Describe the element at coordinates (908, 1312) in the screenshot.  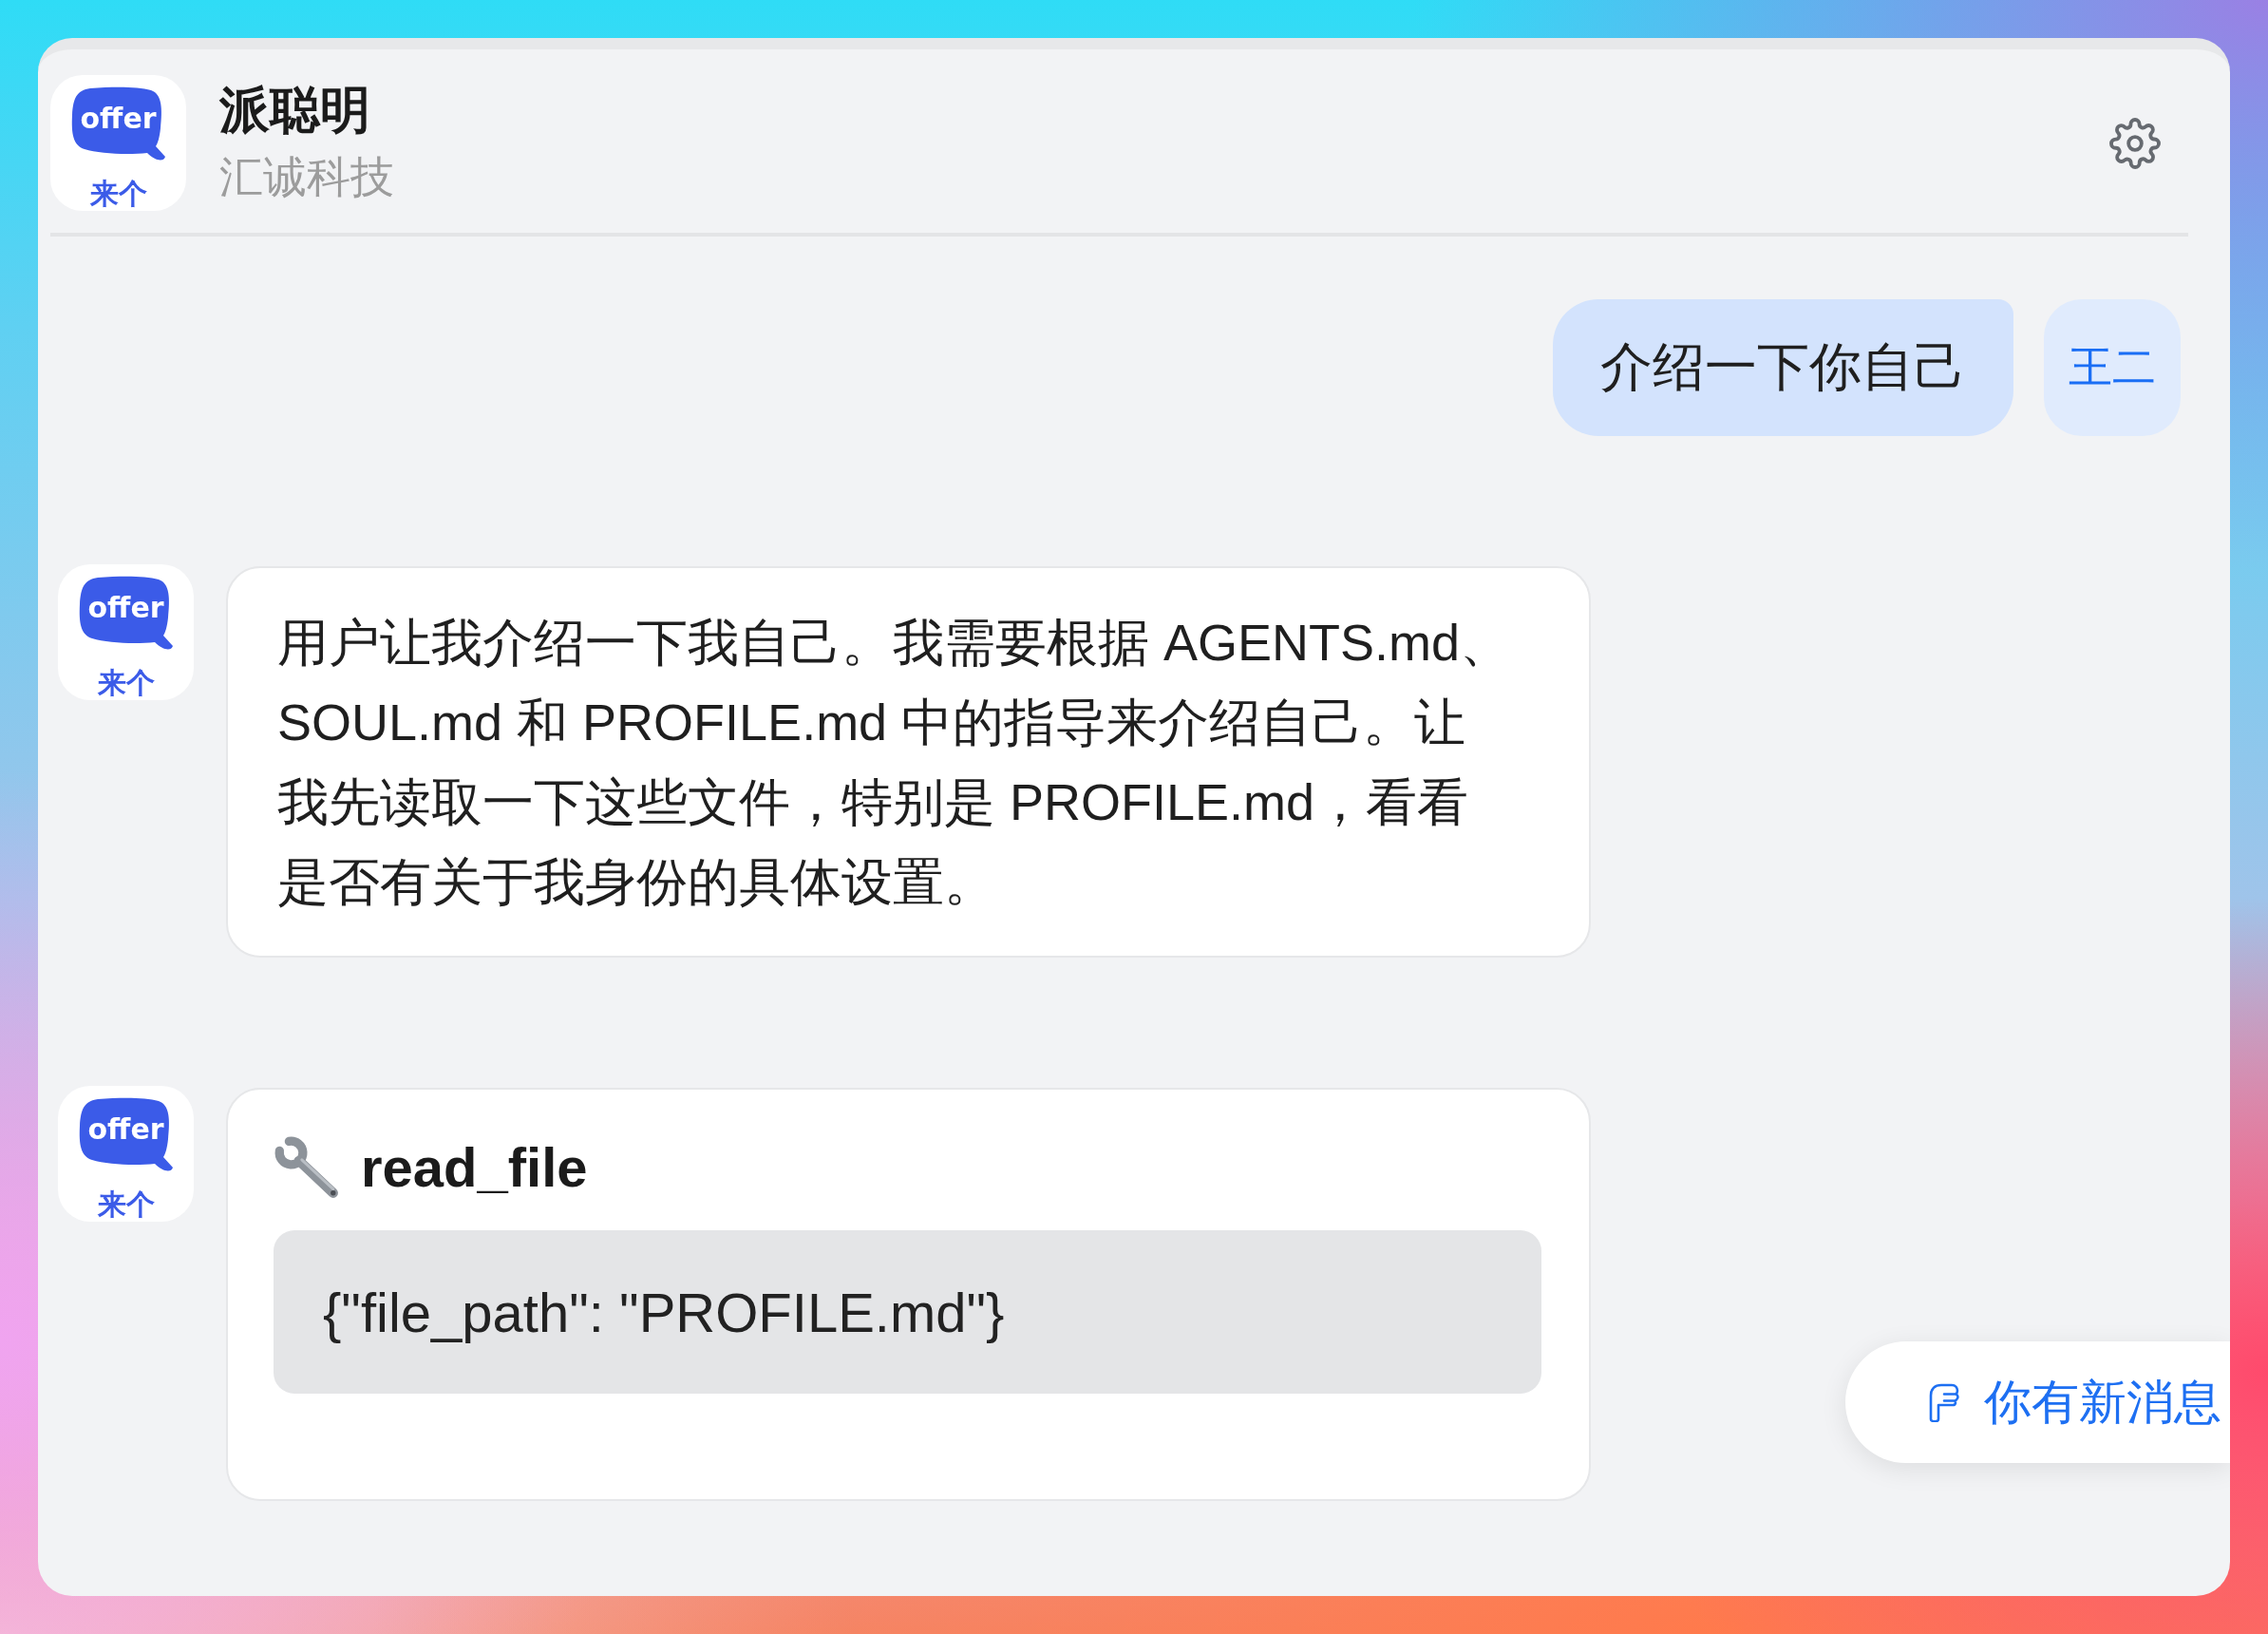
I see `code-block: {"file_path": "PROFILE.md"}` at that location.